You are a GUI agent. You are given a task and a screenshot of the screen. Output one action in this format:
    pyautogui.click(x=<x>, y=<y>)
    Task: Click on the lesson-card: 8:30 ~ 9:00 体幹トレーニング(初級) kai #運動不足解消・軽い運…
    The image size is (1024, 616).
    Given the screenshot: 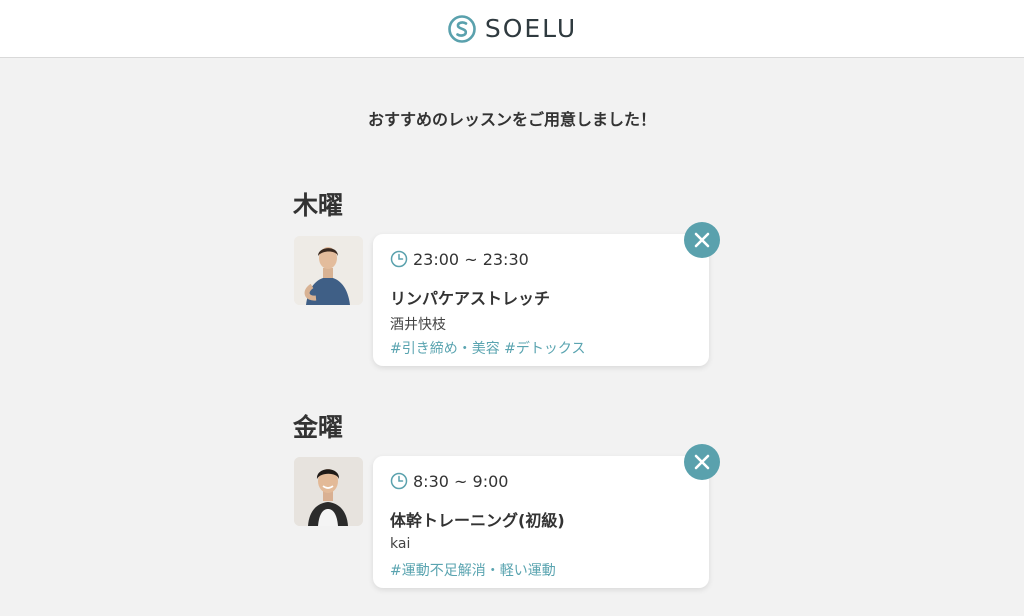 What is the action you would take?
    pyautogui.click(x=541, y=522)
    